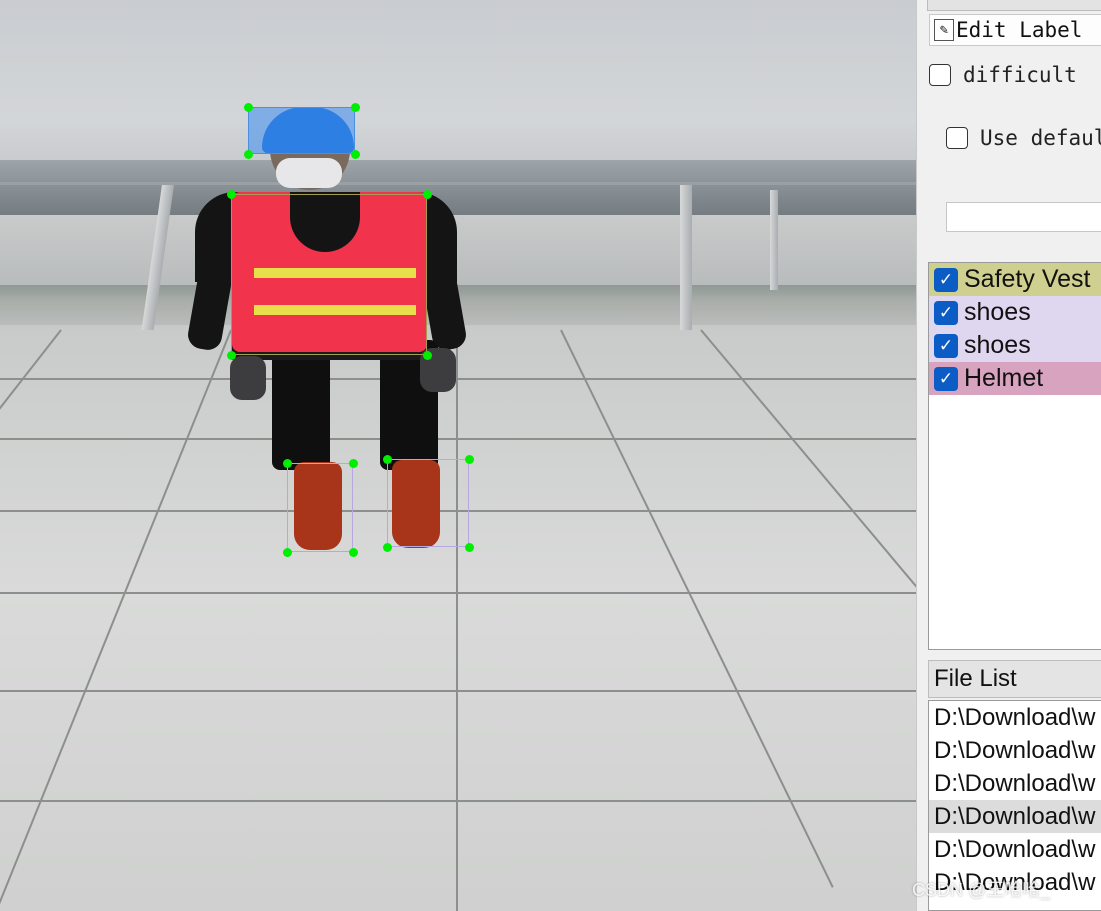 The width and height of the screenshot is (1101, 911). I want to click on left-glove, so click(248, 378).